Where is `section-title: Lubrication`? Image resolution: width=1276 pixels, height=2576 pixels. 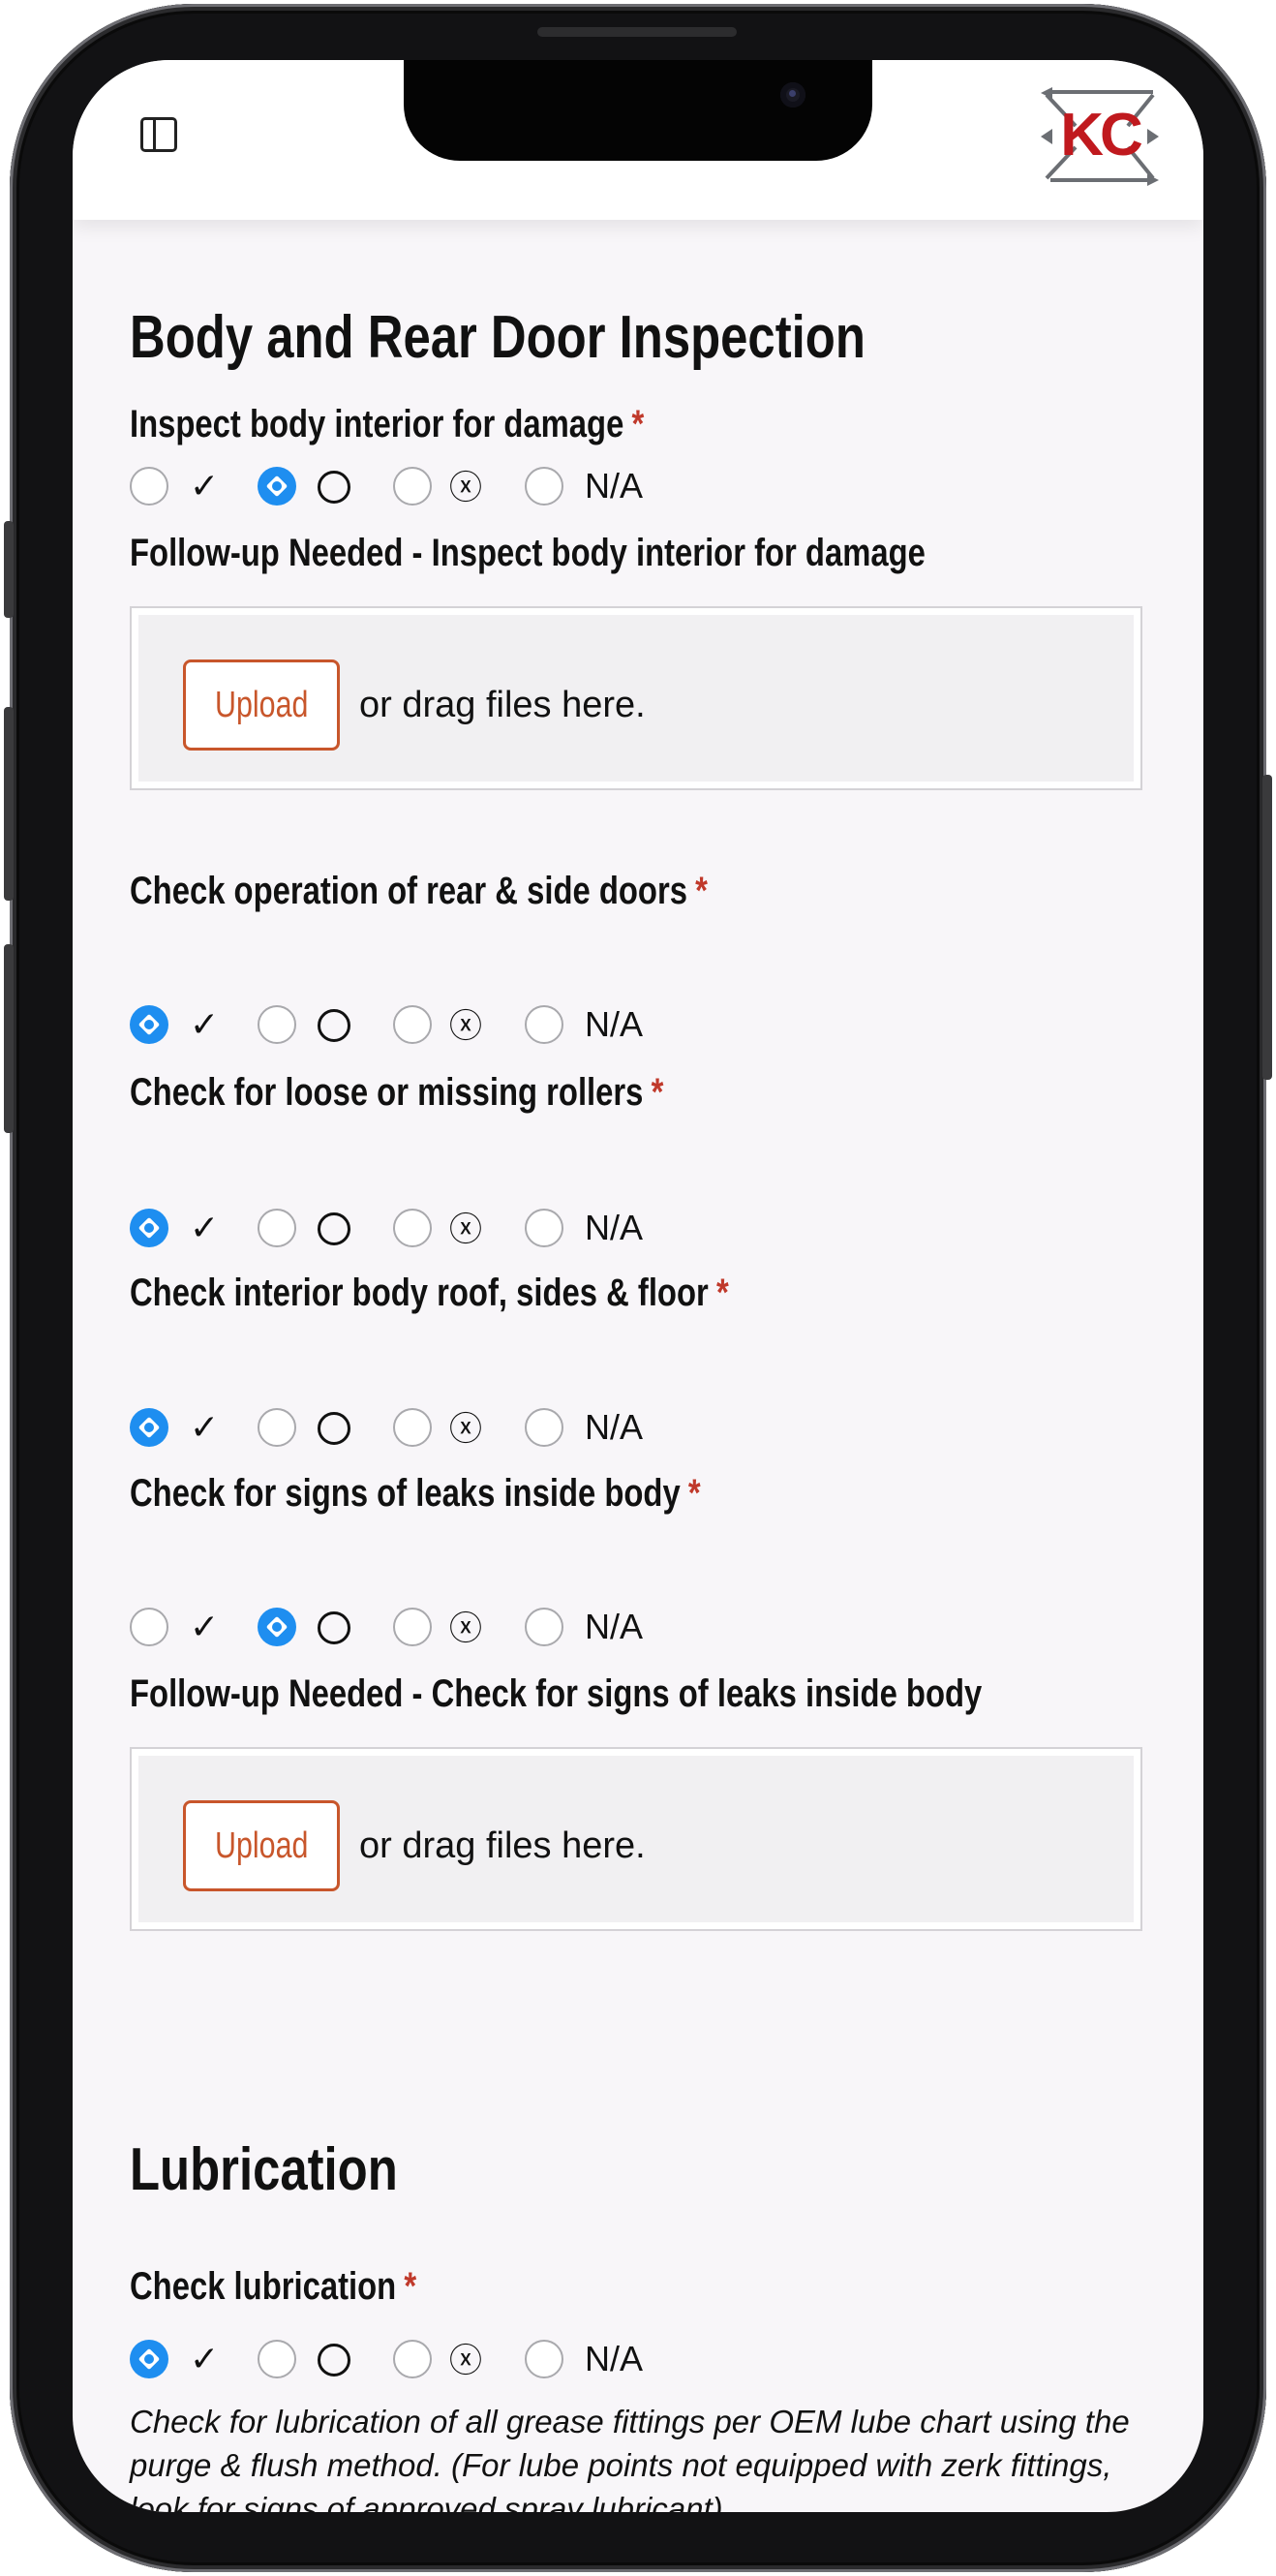
section-title: Lubrication is located at coordinates (264, 2169).